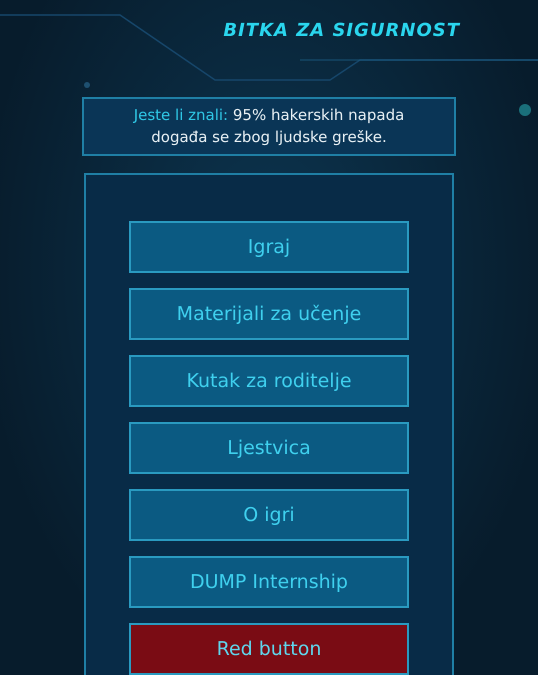 The image size is (538, 675). What do you see at coordinates (269, 314) in the screenshot?
I see `menu-button: Materijali za učenje` at bounding box center [269, 314].